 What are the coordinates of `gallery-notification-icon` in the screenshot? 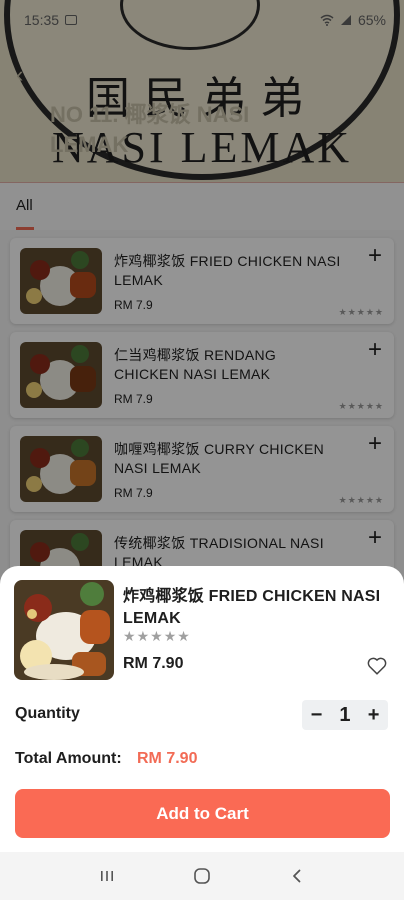 It's located at (71, 20).